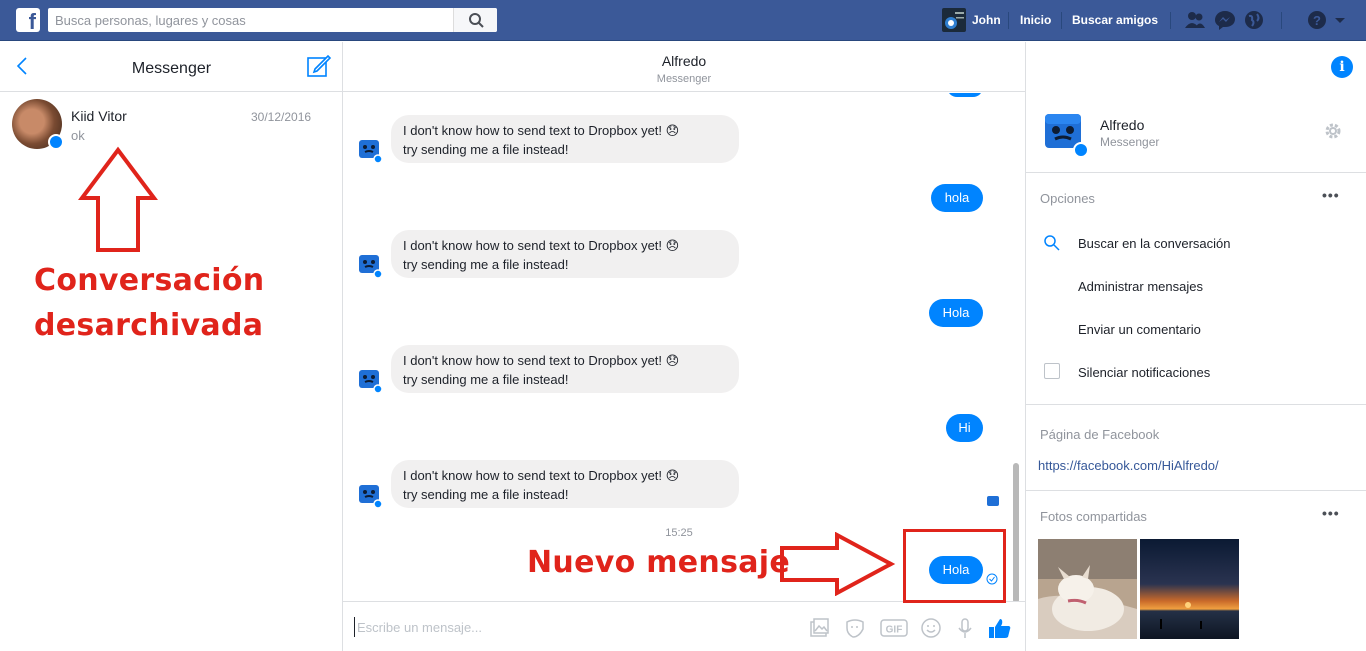 This screenshot has height=651, width=1366. What do you see at coordinates (1067, 198) in the screenshot?
I see `options-heading: Opciones` at bounding box center [1067, 198].